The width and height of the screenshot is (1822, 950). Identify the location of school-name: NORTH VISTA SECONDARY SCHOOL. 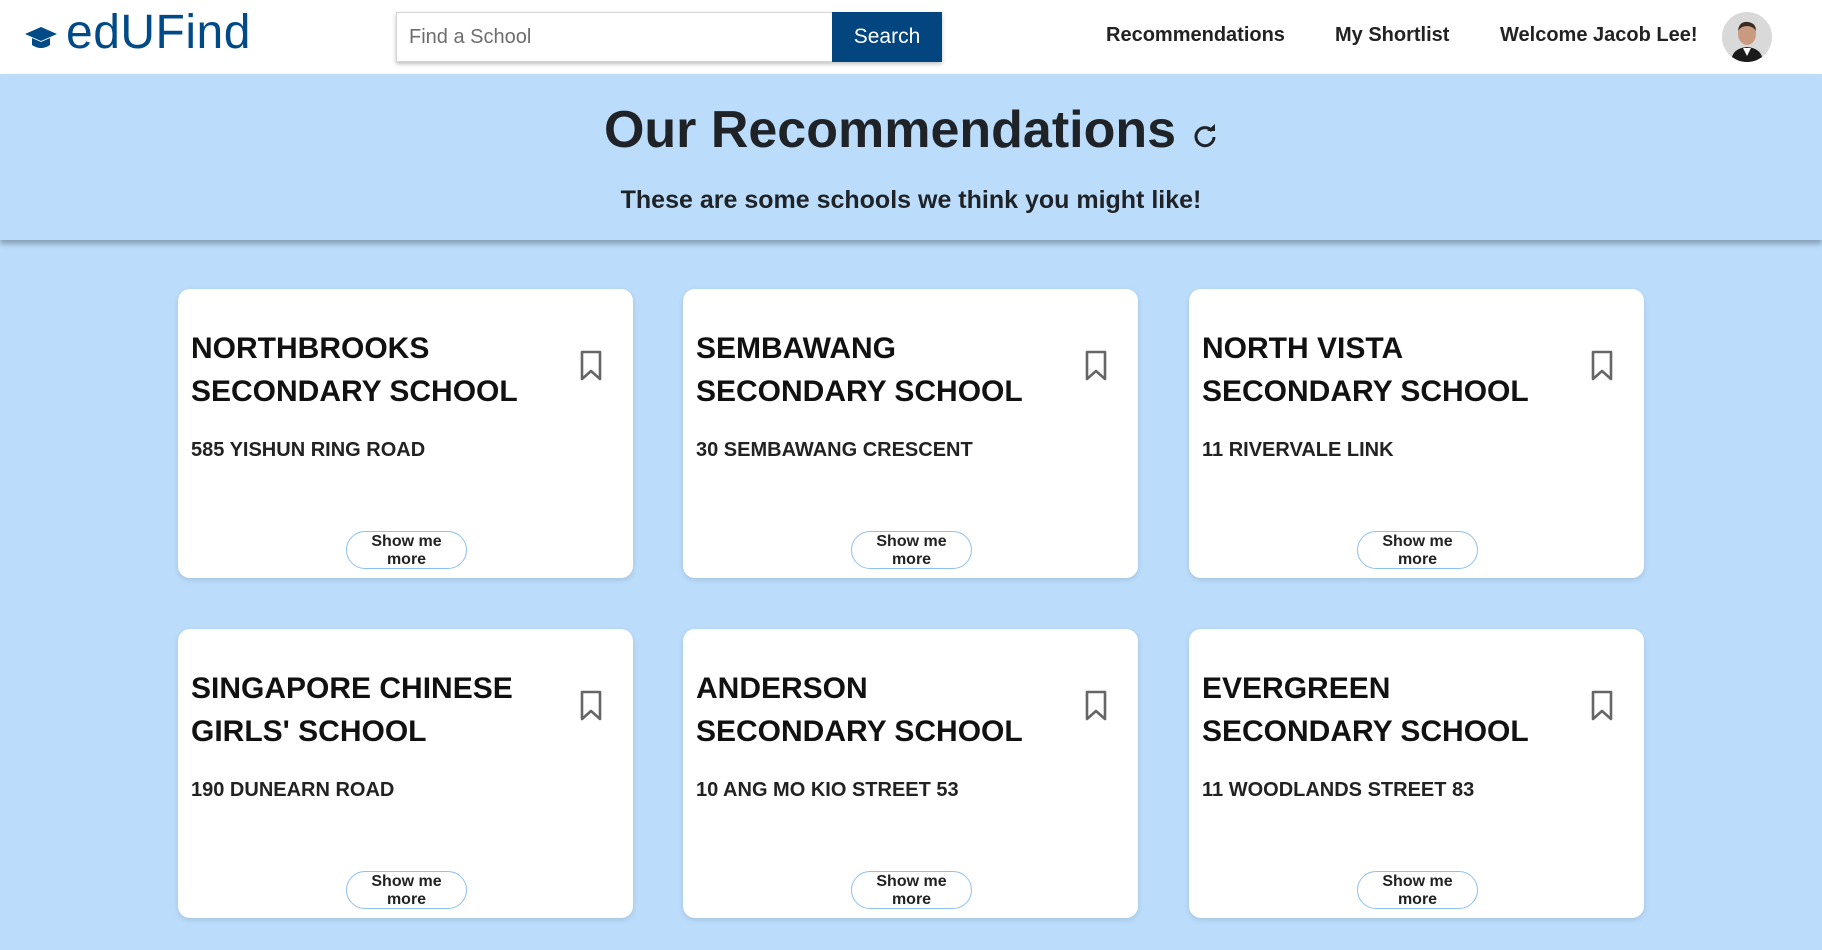
(1365, 370).